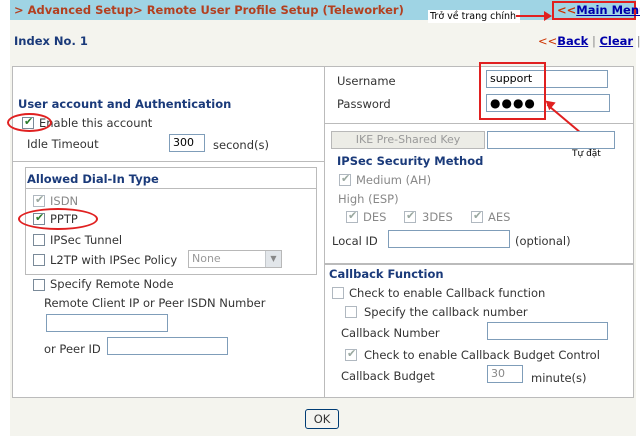  Describe the element at coordinates (446, 312) in the screenshot. I see `callback-specify-label: Specify the callback number` at that location.